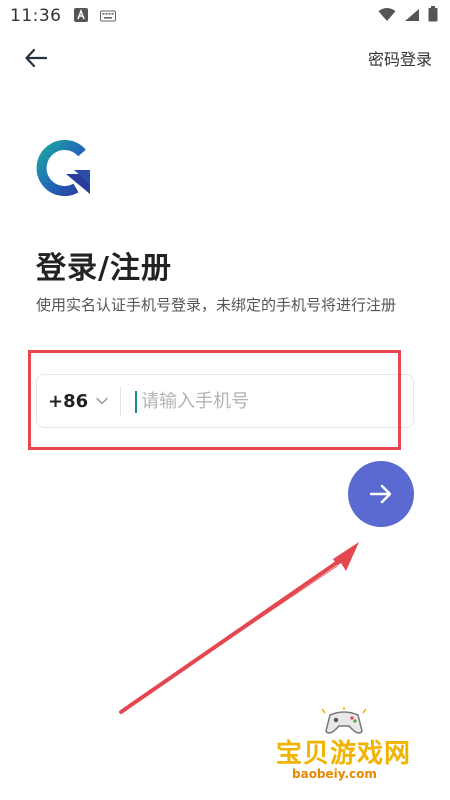 This screenshot has width=450, height=800. Describe the element at coordinates (412, 16) in the screenshot. I see `signal-icon` at that location.